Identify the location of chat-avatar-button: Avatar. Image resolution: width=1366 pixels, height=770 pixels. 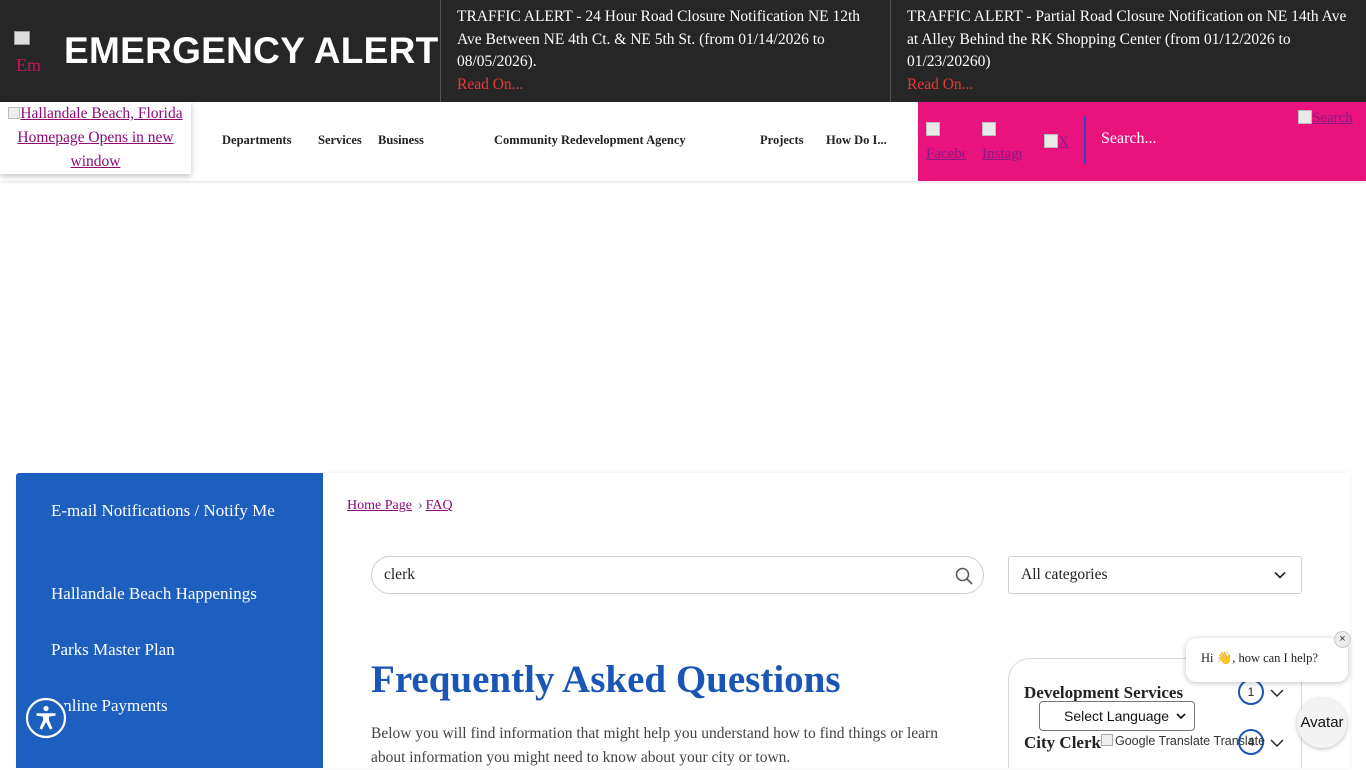
(1322, 723).